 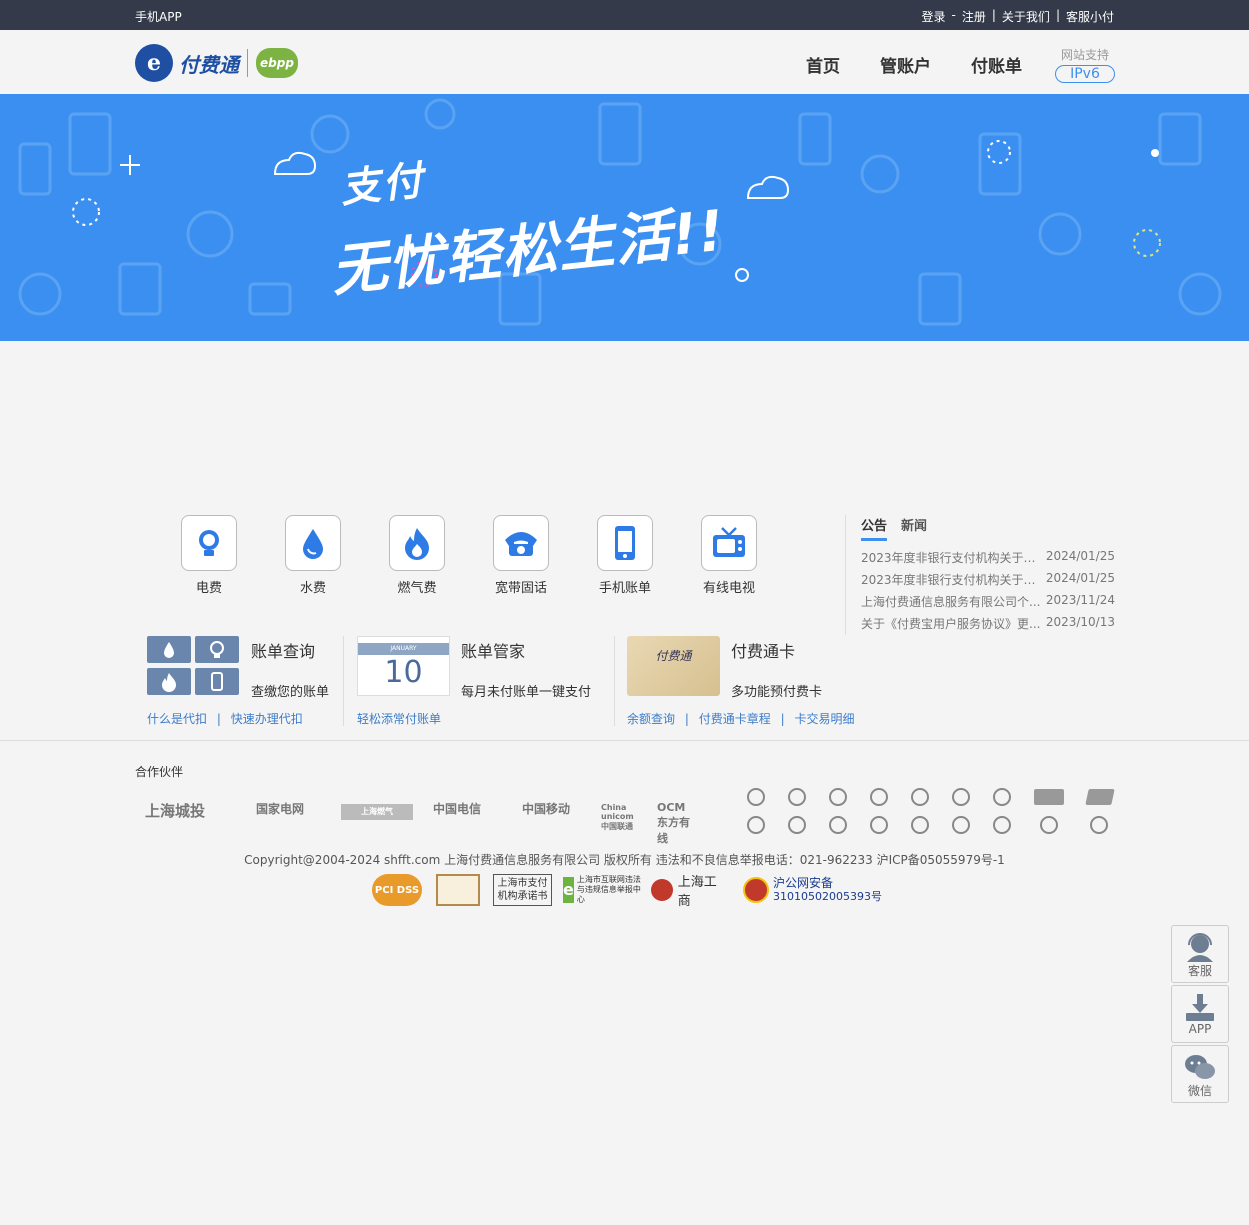 I want to click on notice-date: 2023/11/24, so click(x=1080, y=600).